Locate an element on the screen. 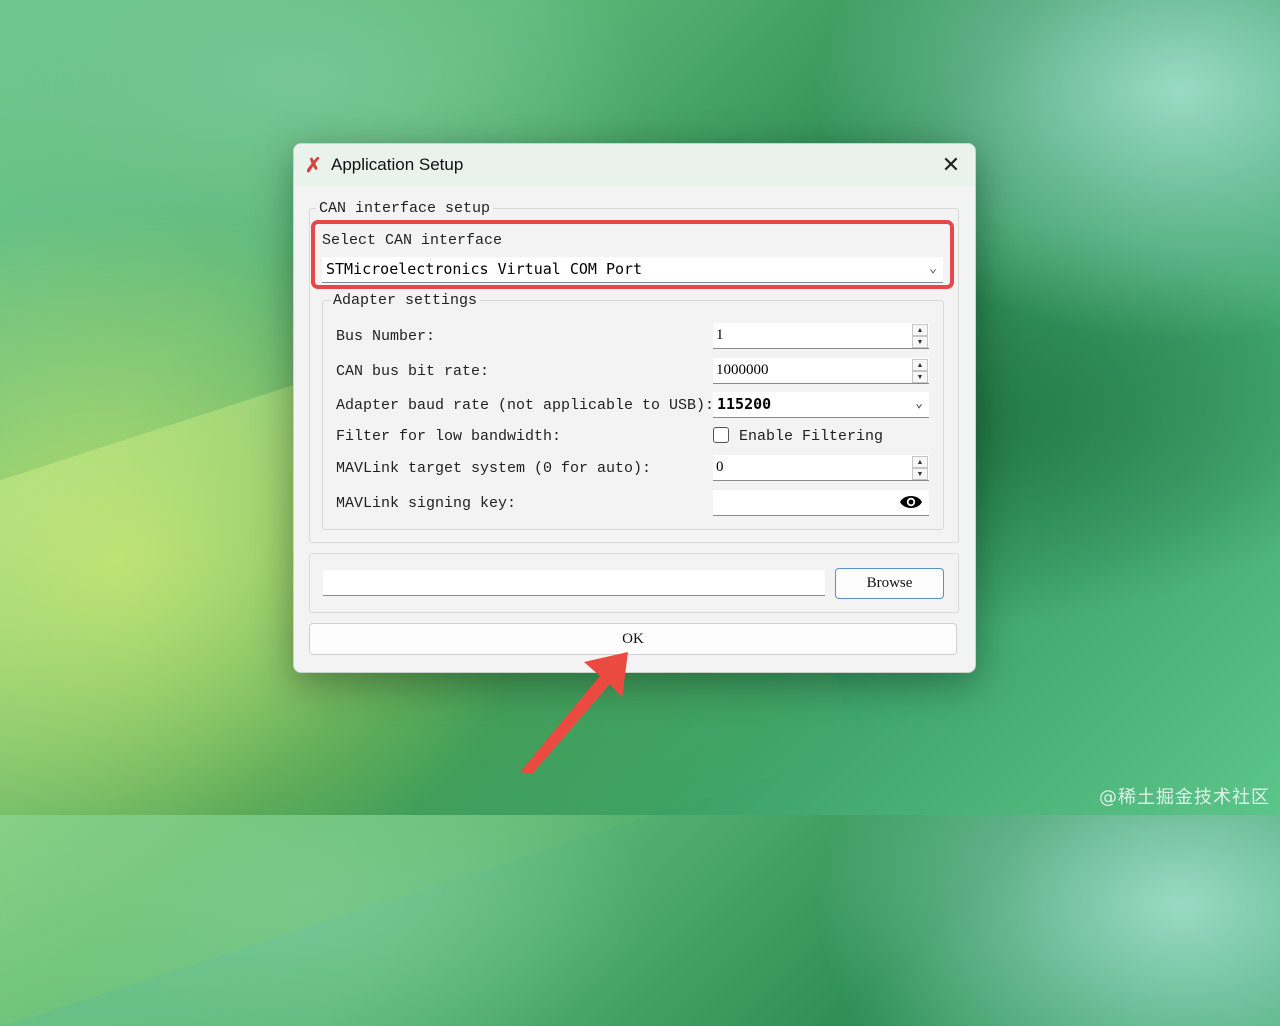  baud-rate-select: 115200 ⌄ is located at coordinates (821, 405).